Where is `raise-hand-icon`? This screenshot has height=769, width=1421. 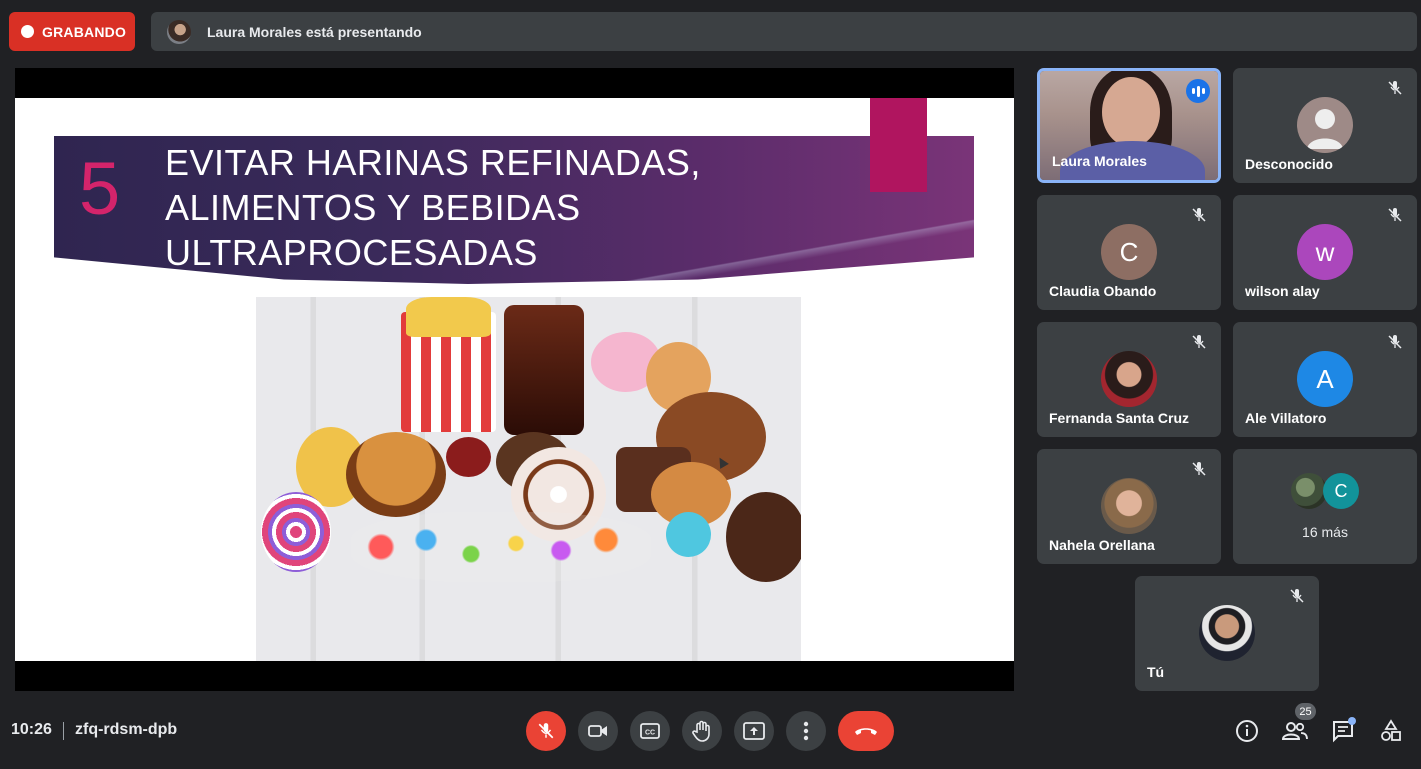 raise-hand-icon is located at coordinates (701, 731).